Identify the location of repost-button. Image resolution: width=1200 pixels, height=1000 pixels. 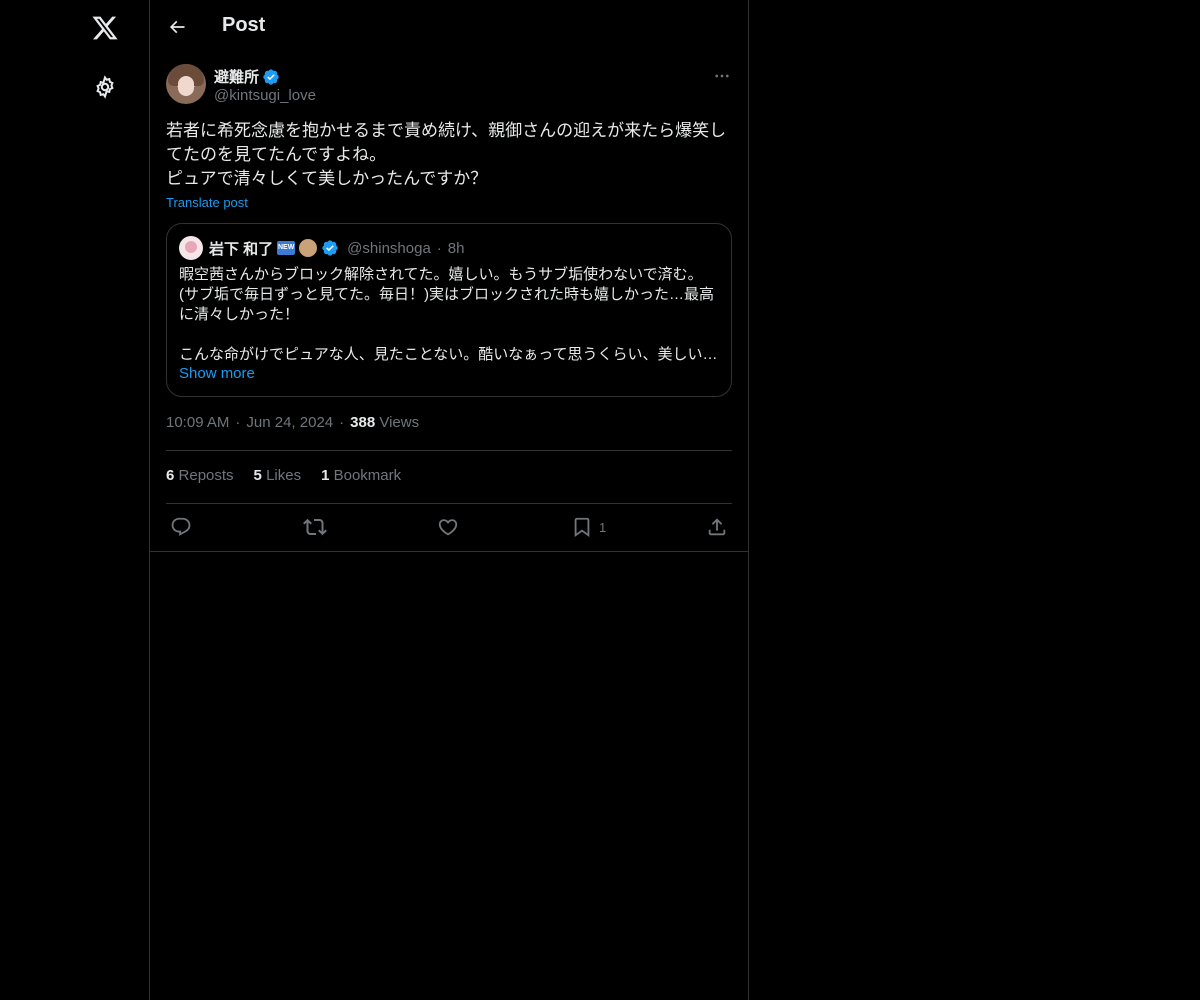
(315, 527).